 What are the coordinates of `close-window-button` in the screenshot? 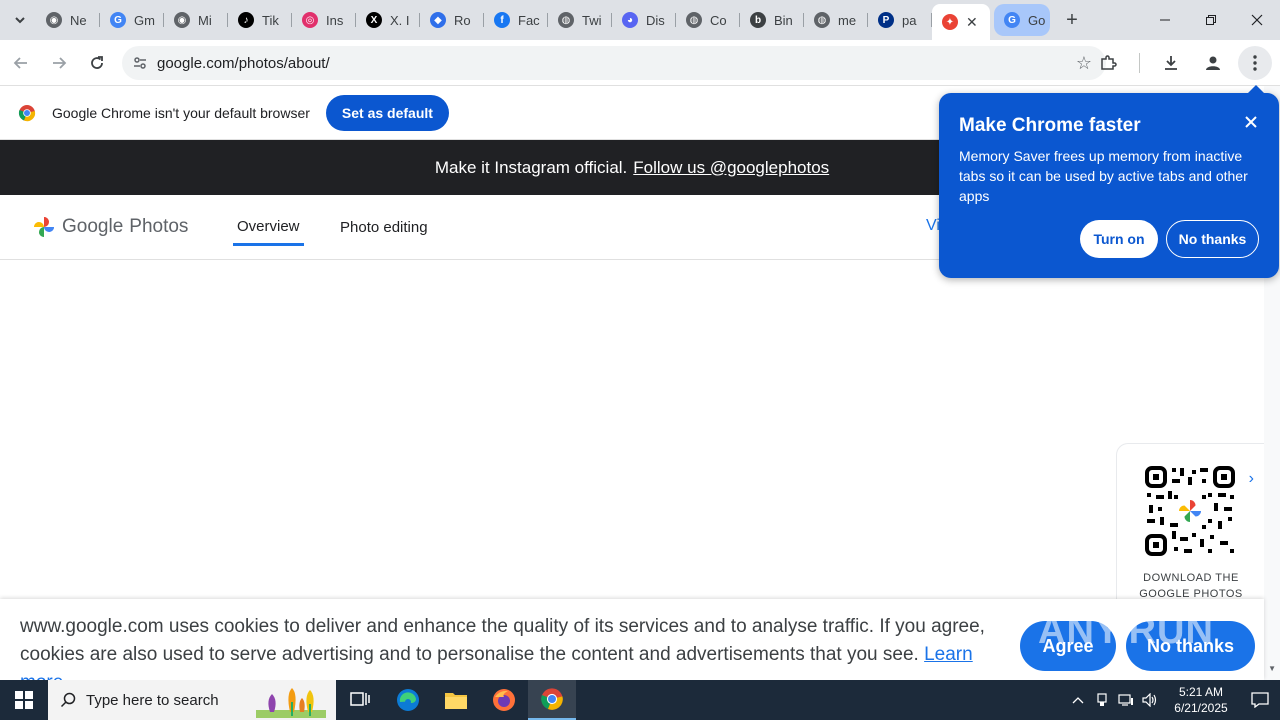 It's located at (1257, 20).